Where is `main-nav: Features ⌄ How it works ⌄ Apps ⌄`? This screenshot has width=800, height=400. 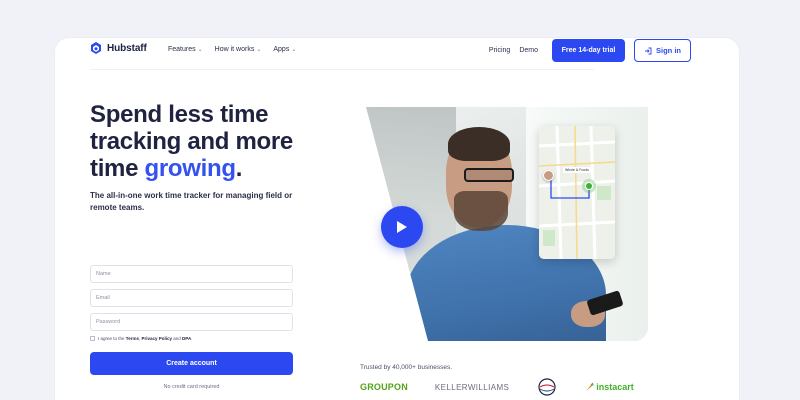
main-nav: Features ⌄ How it works ⌄ Apps ⌄ is located at coordinates (232, 49).